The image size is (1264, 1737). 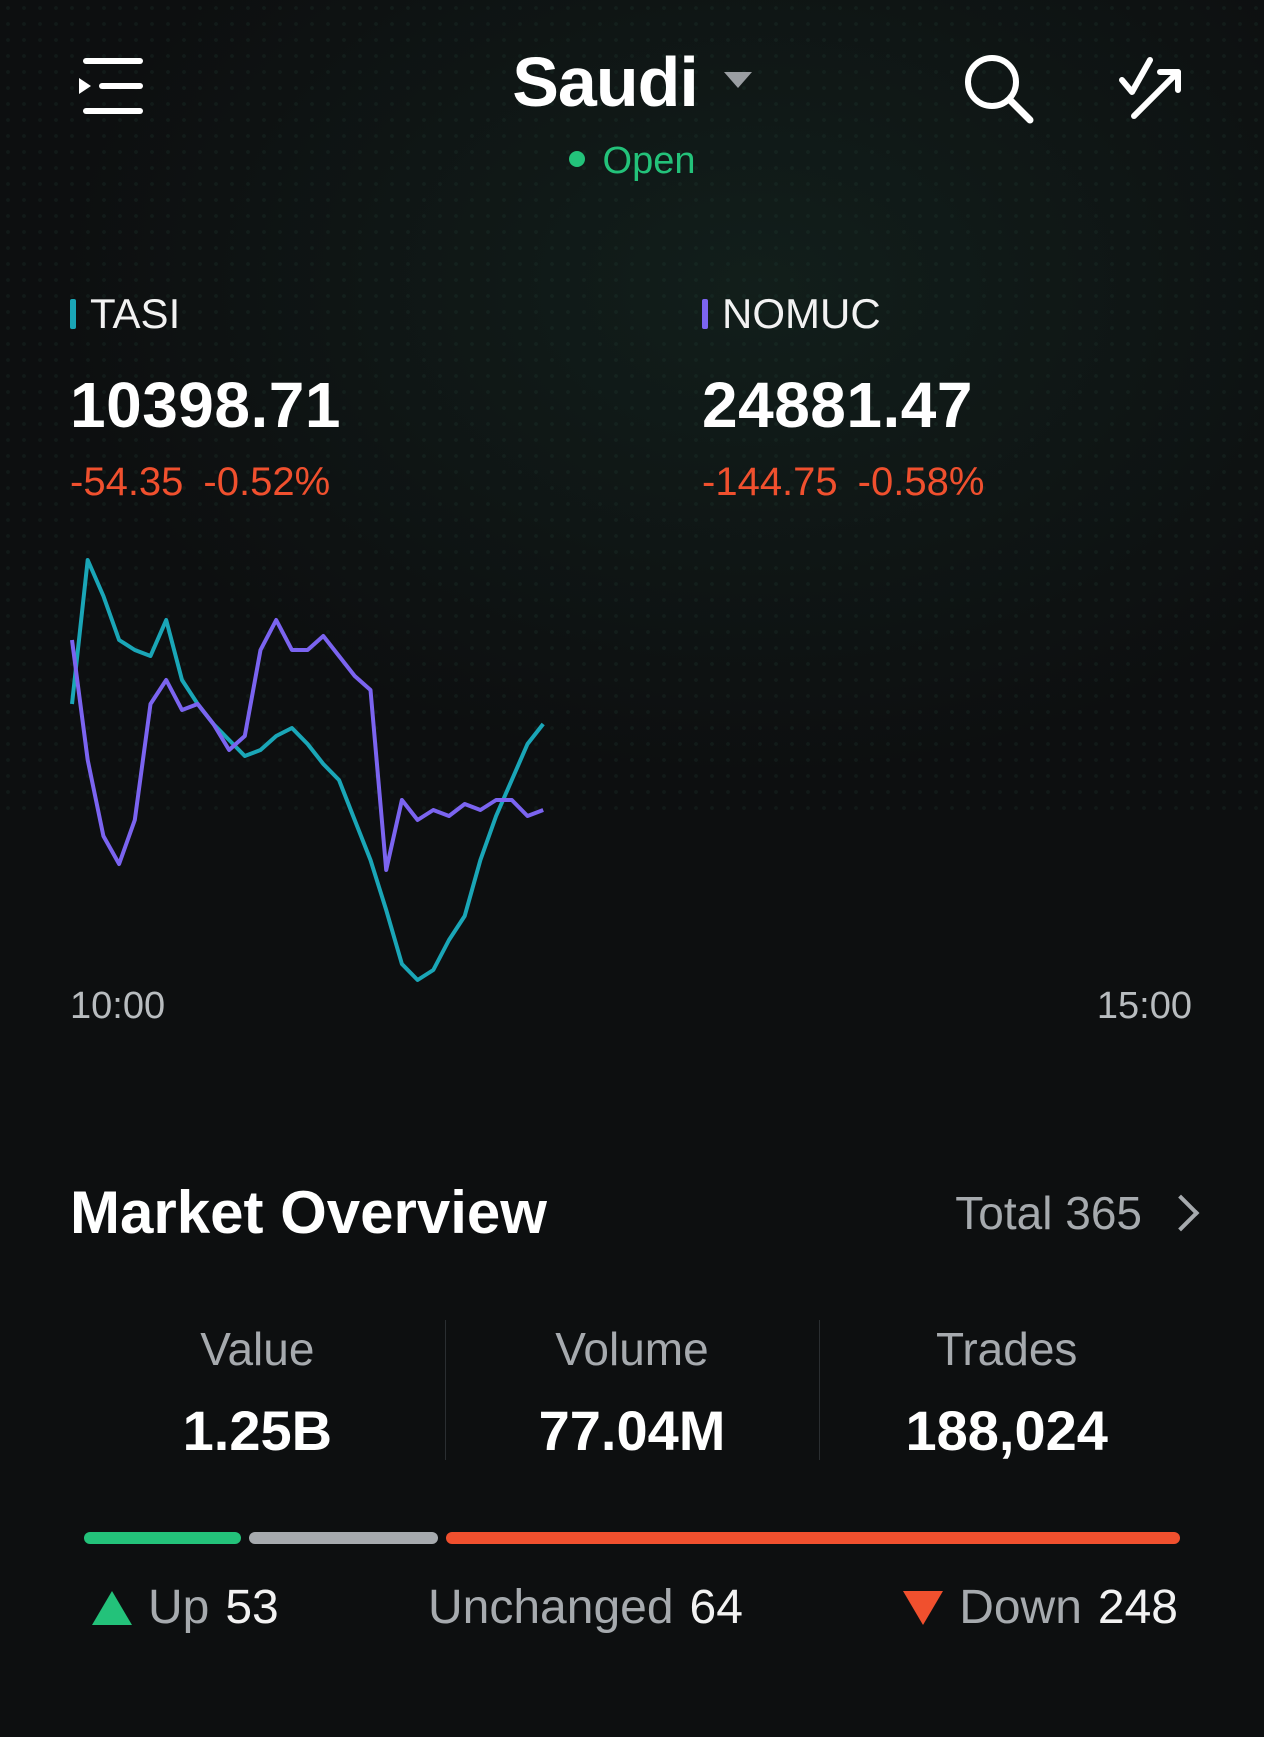 What do you see at coordinates (1048, 1213) in the screenshot?
I see `total-label: Total 365` at bounding box center [1048, 1213].